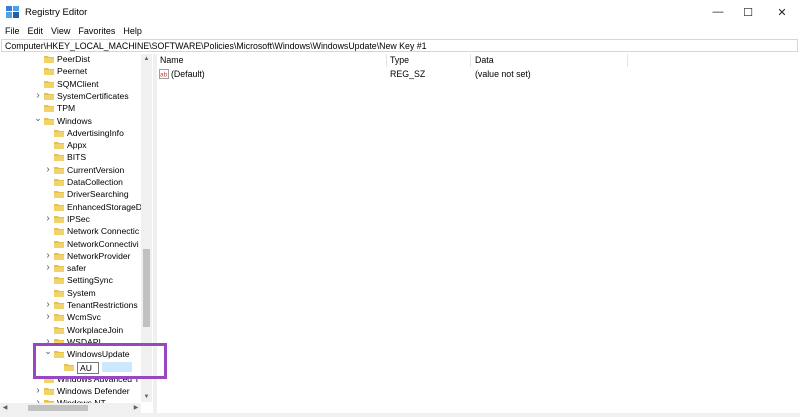 The height and width of the screenshot is (417, 800). Describe the element at coordinates (188, 74) in the screenshot. I see `value-name: (Default)` at that location.